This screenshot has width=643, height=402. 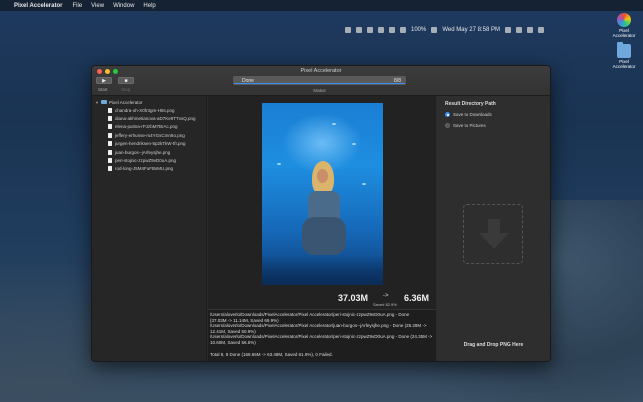 I want to click on start-button: ▶, so click(x=104, y=80).